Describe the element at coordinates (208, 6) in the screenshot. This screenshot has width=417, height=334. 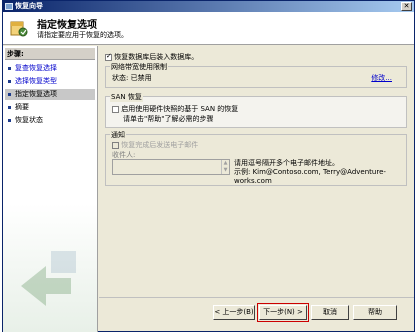
I see `title-bar: 恢复向导 ✕` at that location.